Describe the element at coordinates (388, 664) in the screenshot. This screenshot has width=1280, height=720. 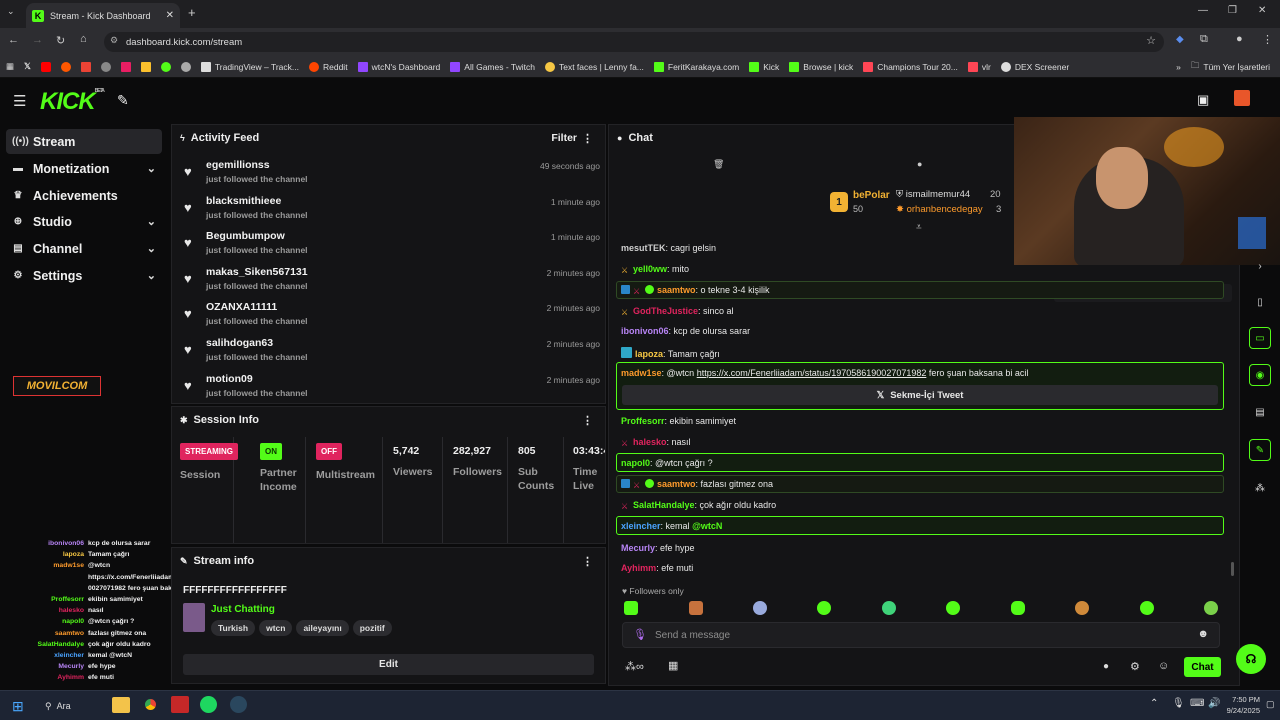
I see `edit-button: Edit` at that location.